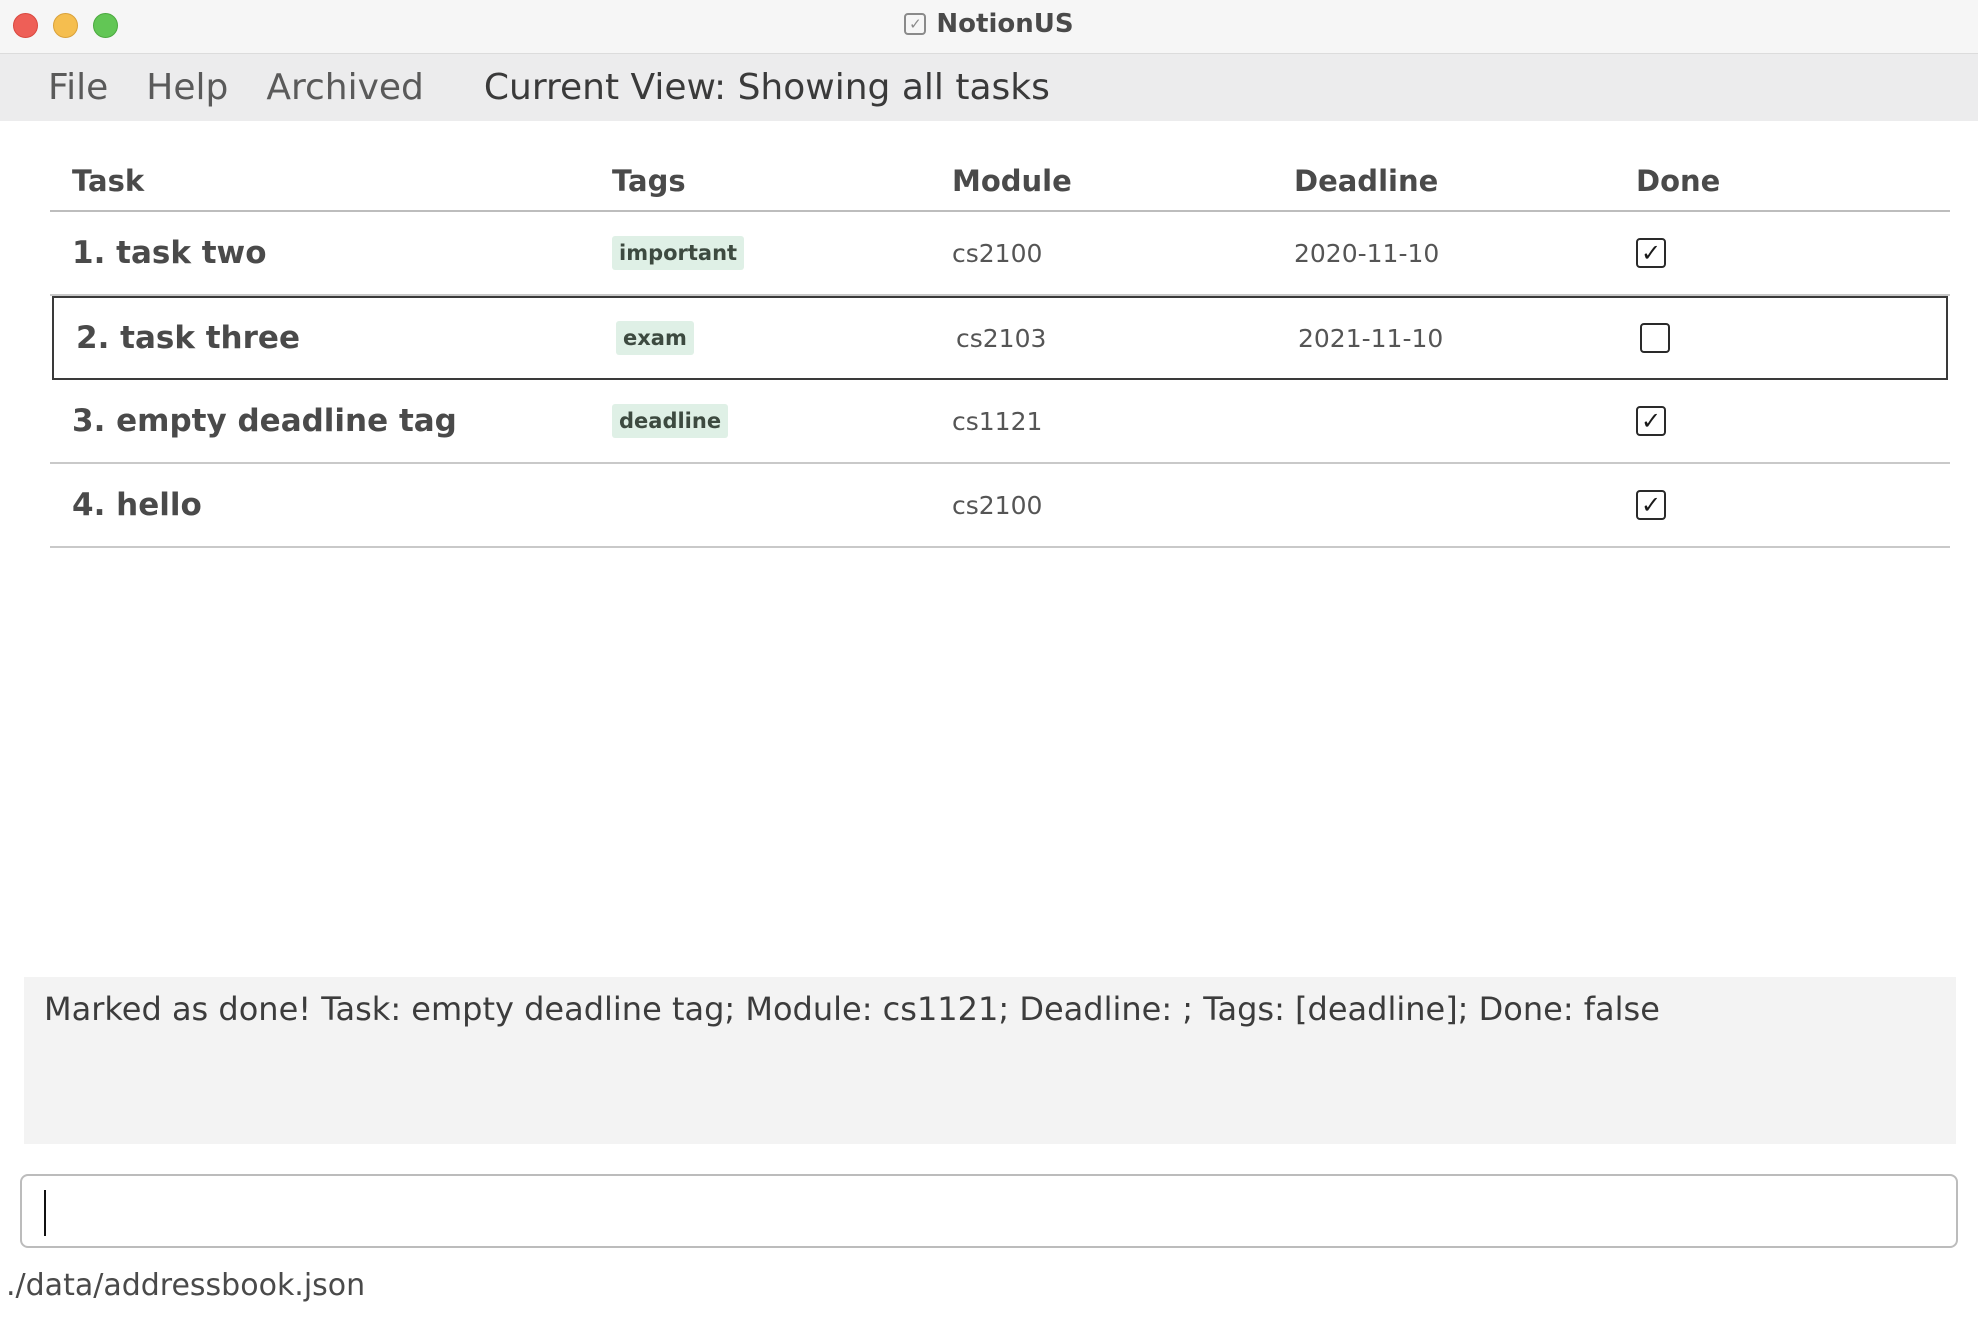  What do you see at coordinates (670, 421) in the screenshot?
I see `tag-badge: deadline` at bounding box center [670, 421].